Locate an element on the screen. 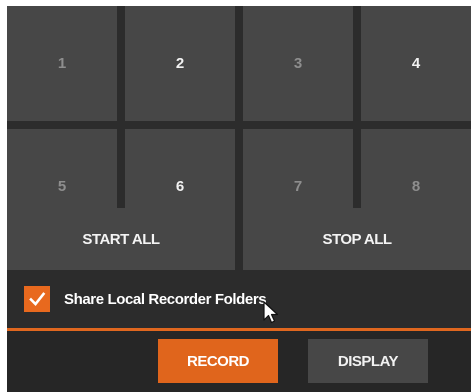  stop-all-button: STOP ALL is located at coordinates (357, 239).